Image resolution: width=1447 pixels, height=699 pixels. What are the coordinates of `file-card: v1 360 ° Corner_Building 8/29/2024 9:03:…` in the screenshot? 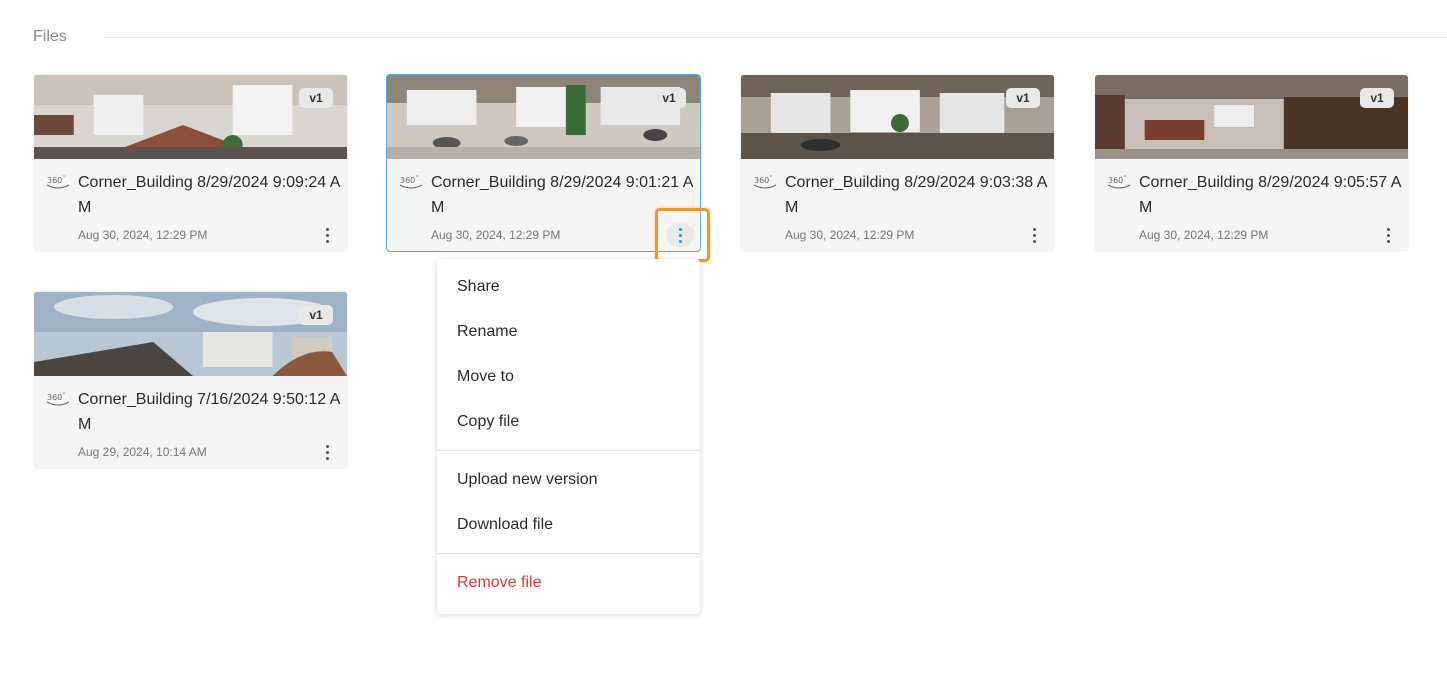 It's located at (897, 163).